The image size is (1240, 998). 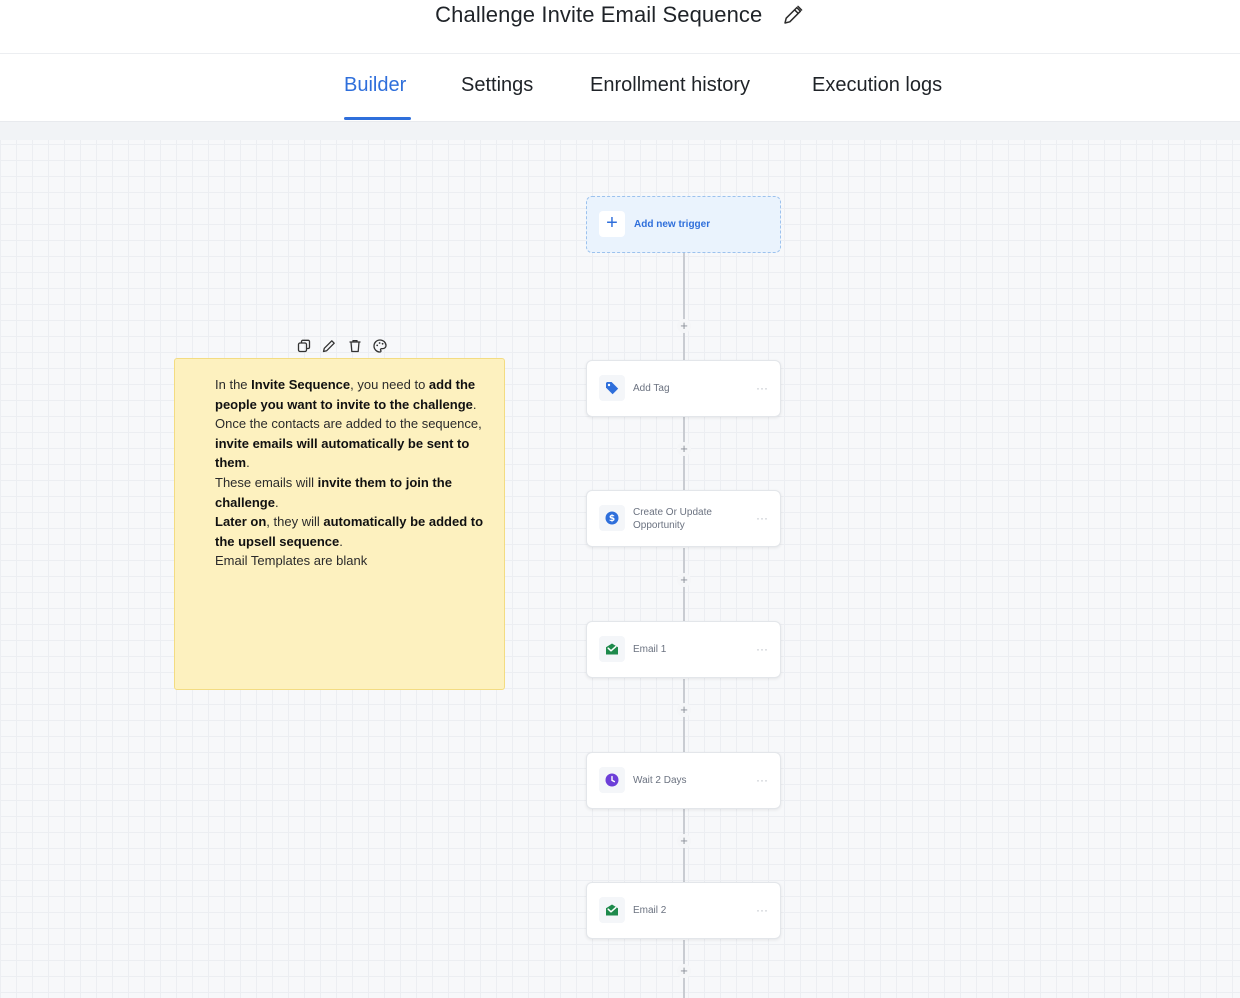 I want to click on note-text-segment: , you need to, so click(x=389, y=384).